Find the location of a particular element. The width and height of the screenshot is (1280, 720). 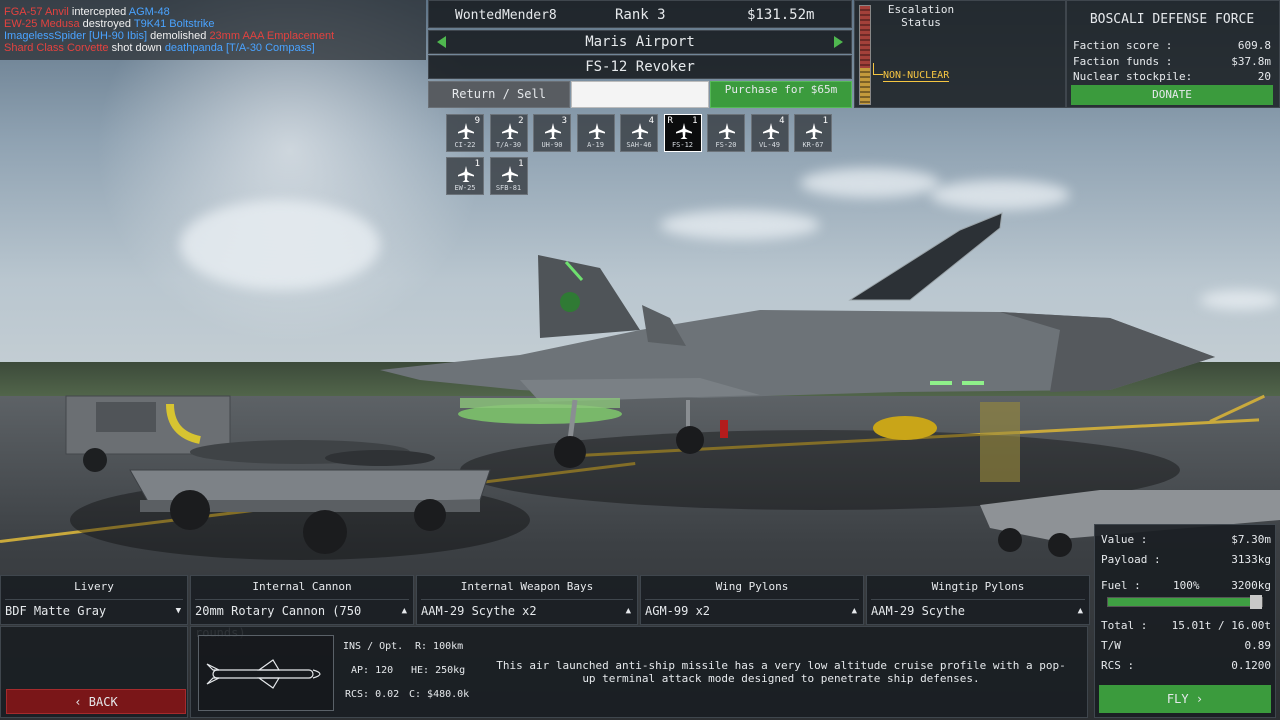

internal-weapon-bays-select: AAM-29 Scythe x2 ▲ is located at coordinates (527, 610).